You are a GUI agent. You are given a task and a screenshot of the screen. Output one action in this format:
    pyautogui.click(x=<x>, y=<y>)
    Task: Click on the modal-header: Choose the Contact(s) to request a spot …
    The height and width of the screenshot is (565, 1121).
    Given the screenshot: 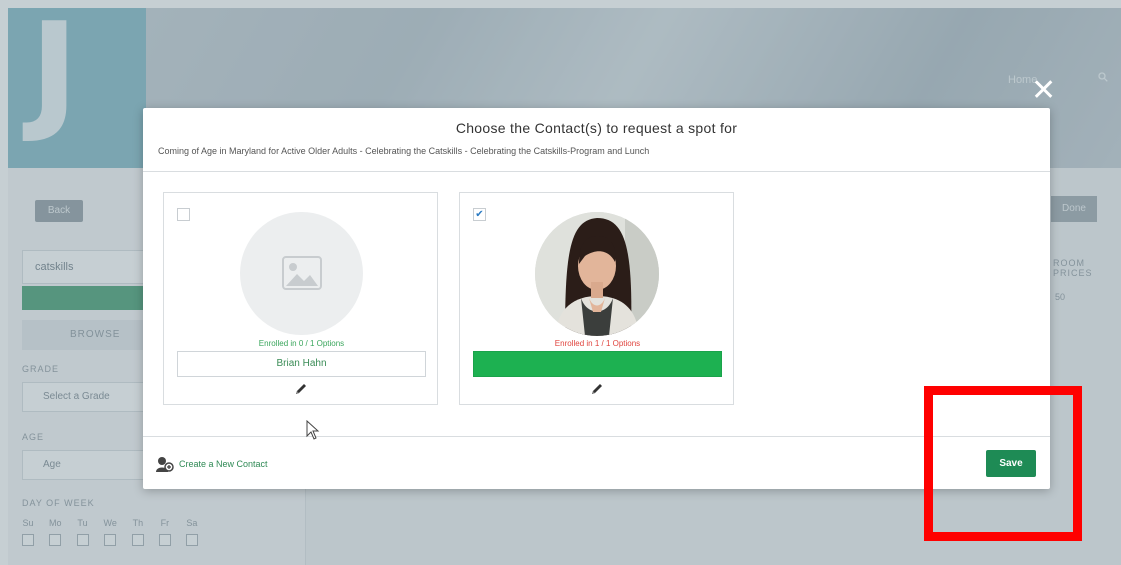 What is the action you would take?
    pyautogui.click(x=596, y=140)
    